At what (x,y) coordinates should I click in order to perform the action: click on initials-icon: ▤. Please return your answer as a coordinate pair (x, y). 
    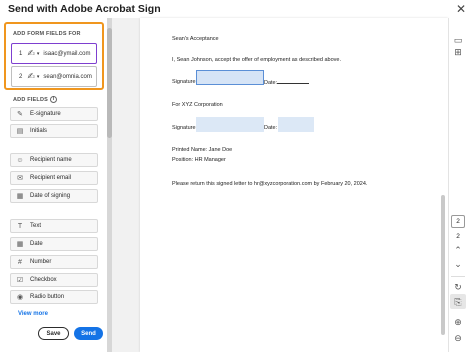
    Looking at the image, I should click on (20, 131).